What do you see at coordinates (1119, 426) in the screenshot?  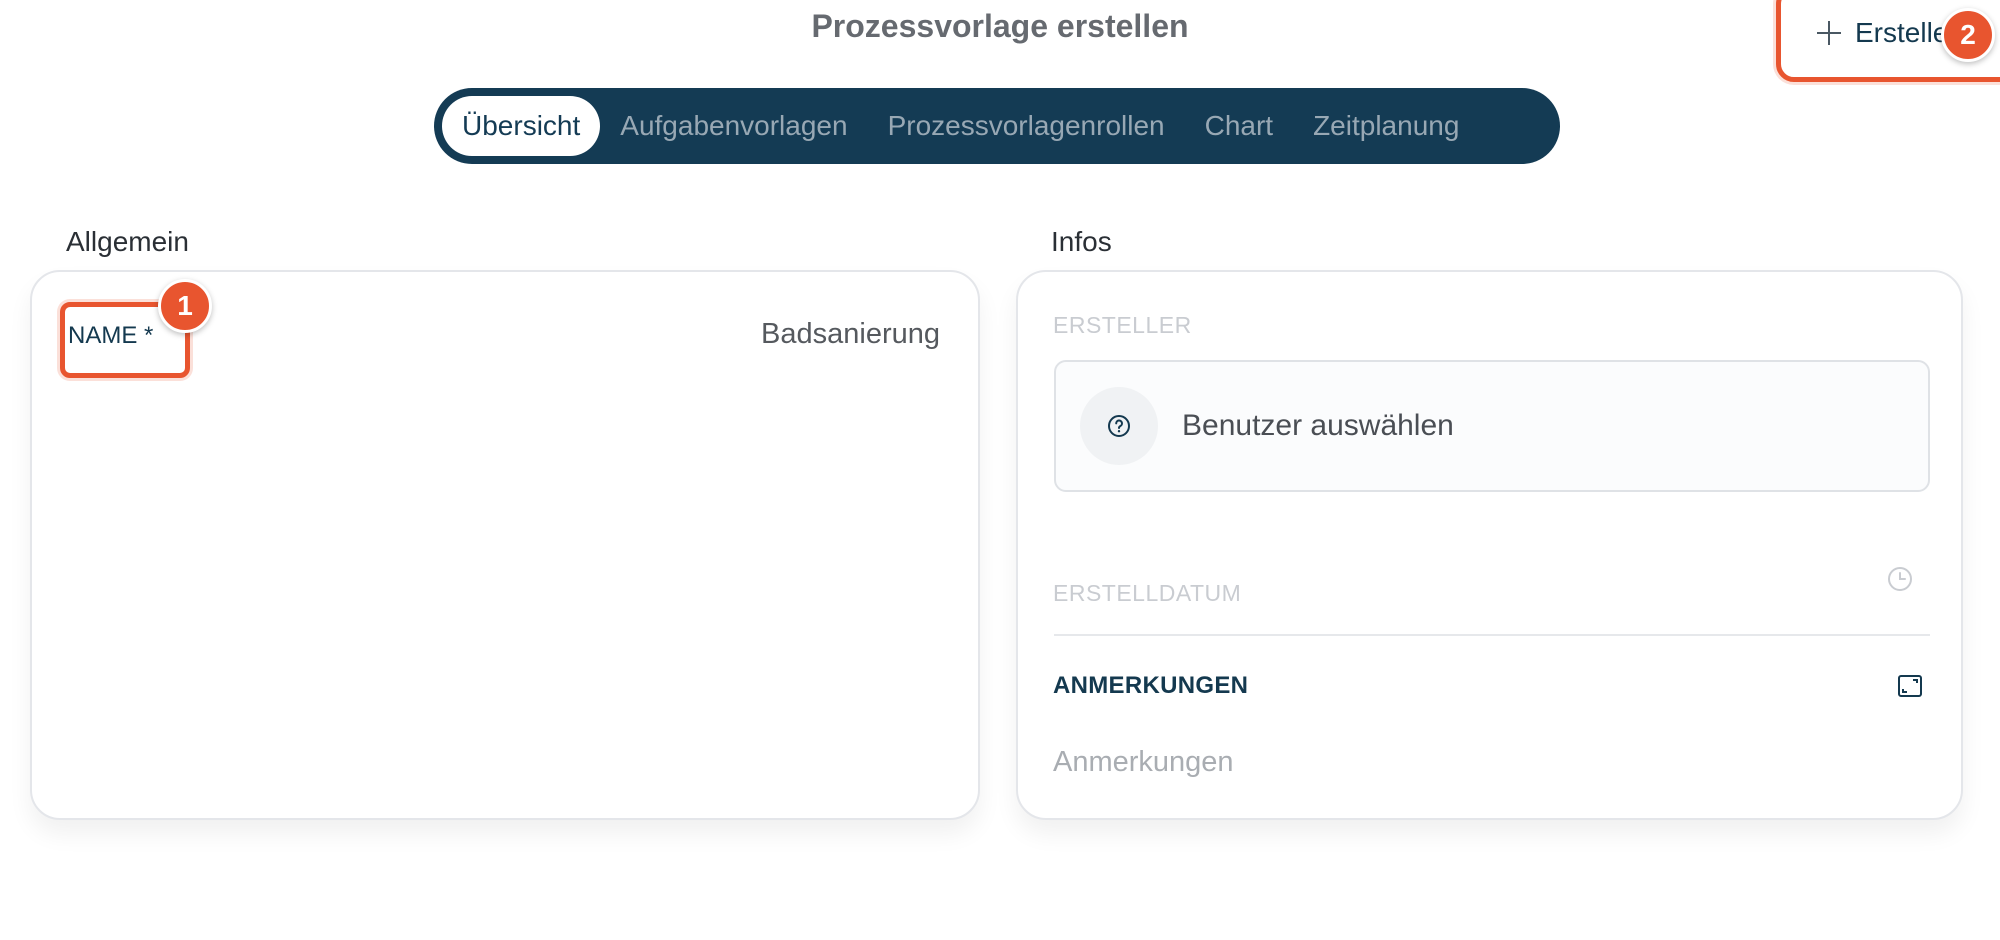 I see `help-circle-icon` at bounding box center [1119, 426].